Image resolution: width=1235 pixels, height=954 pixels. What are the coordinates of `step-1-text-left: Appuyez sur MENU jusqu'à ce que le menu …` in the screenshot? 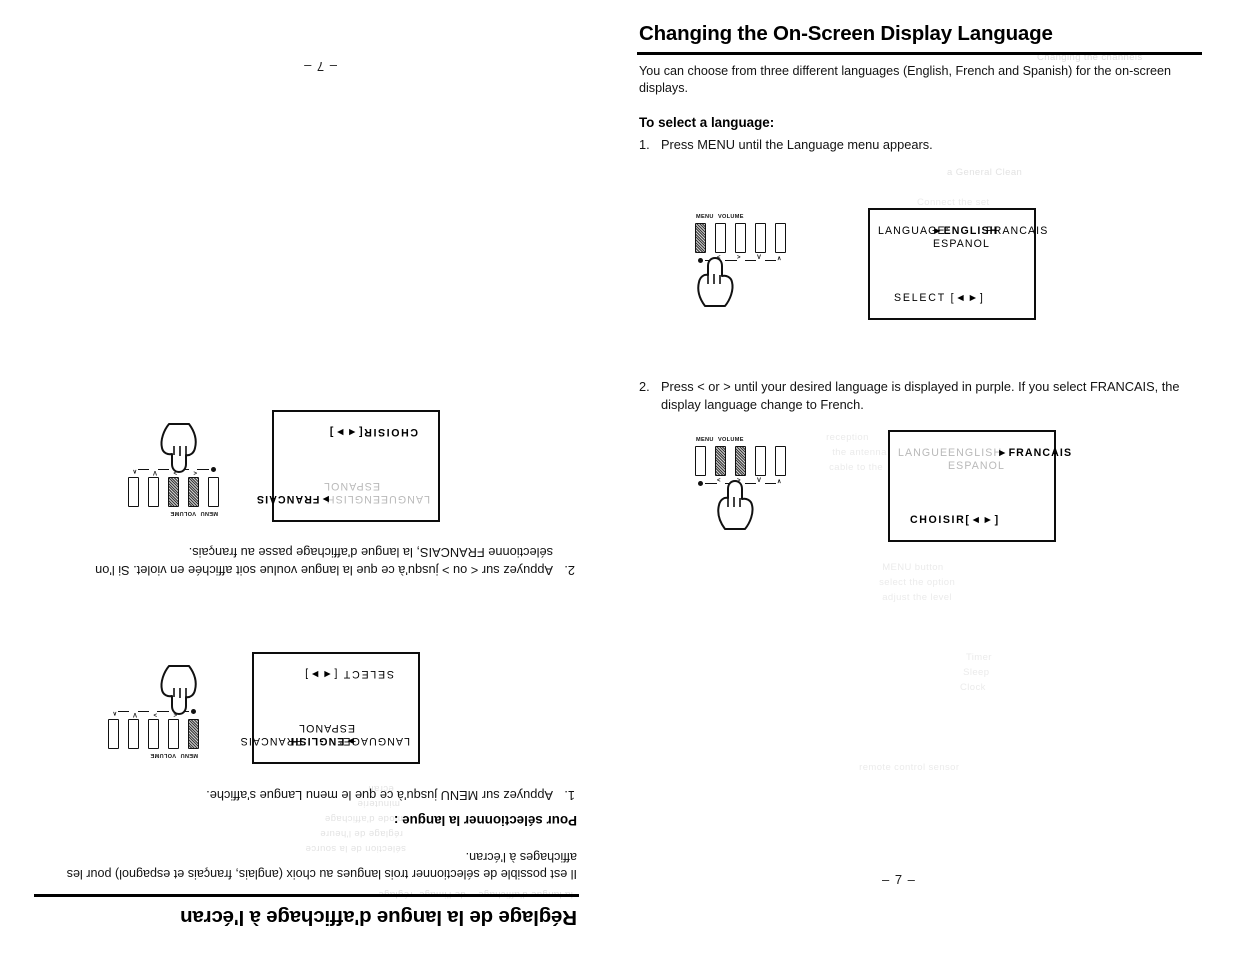 It's located at (379, 795).